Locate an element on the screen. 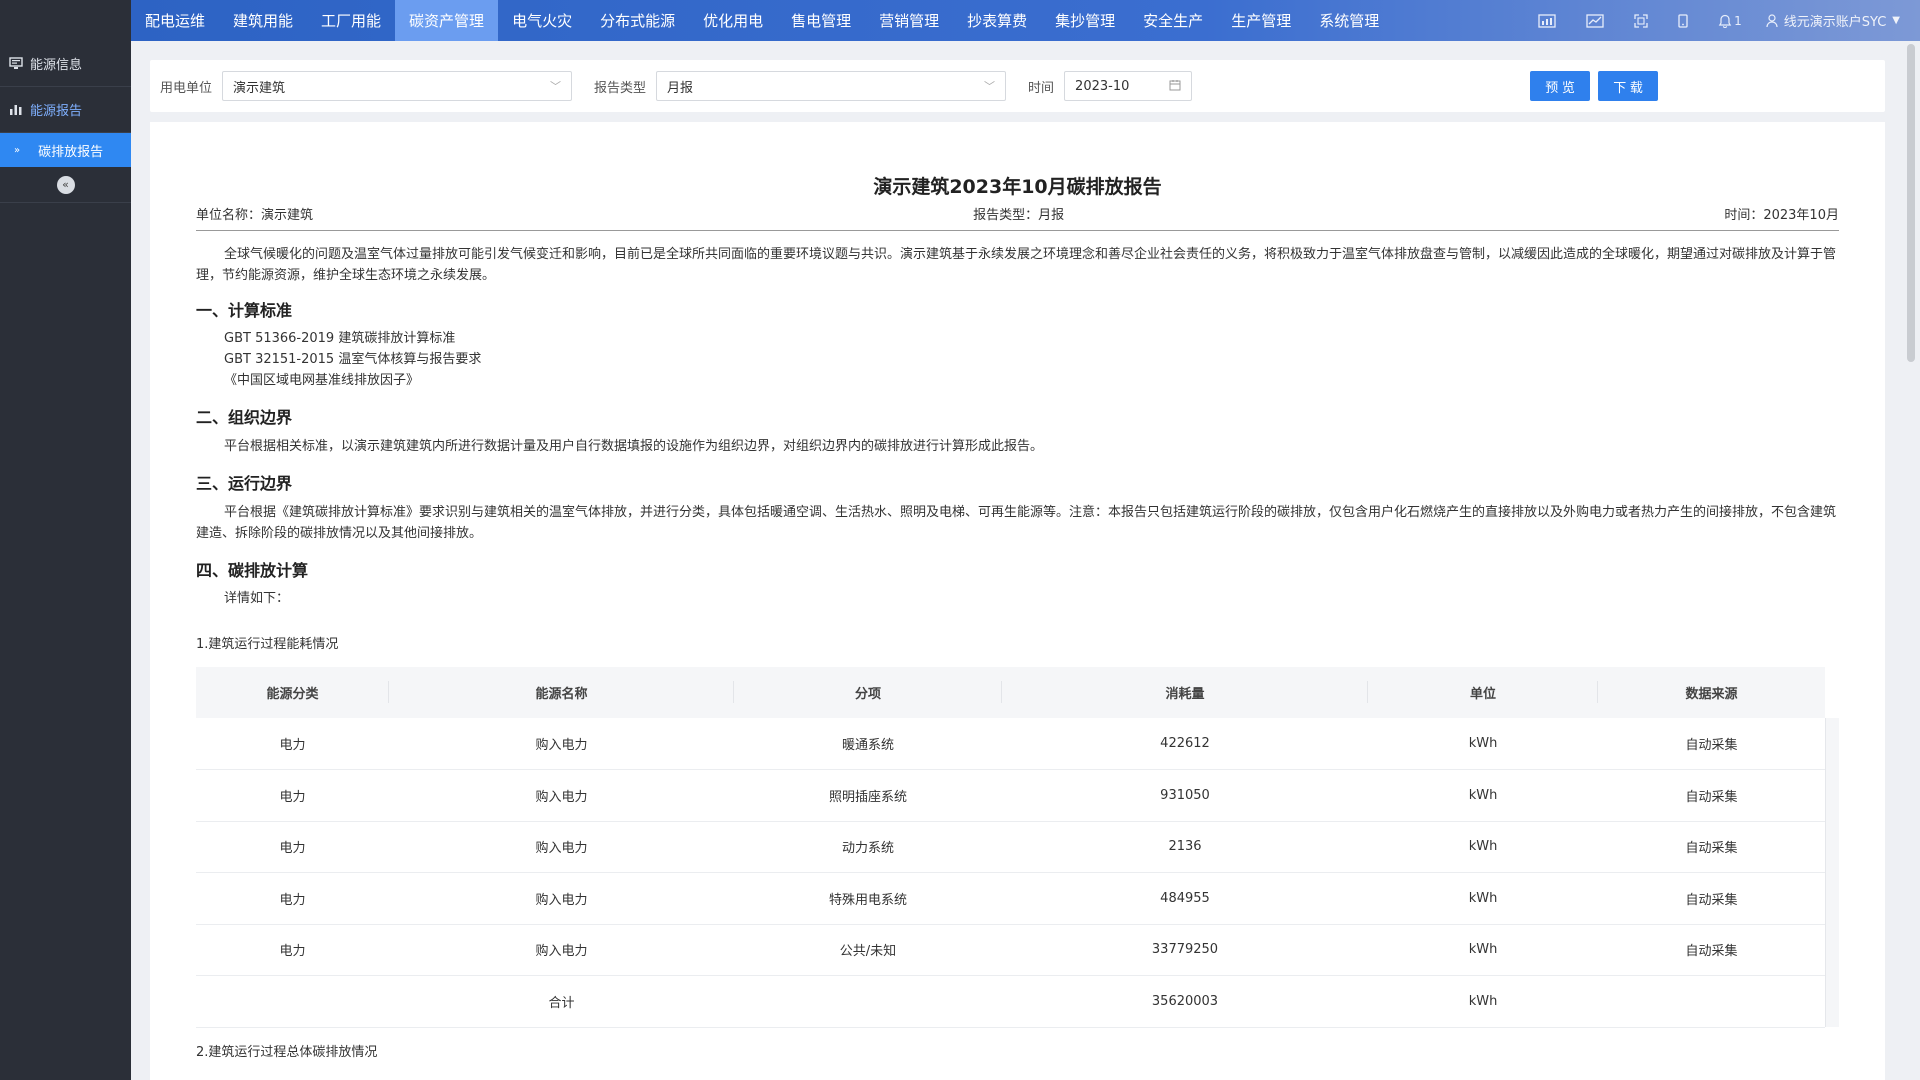  filter-bar: 用电单位 演示建筑 ﹀ 报告类型 月报 ﹀ 时间 2023-10 预 览 下 载 is located at coordinates (1017, 86).